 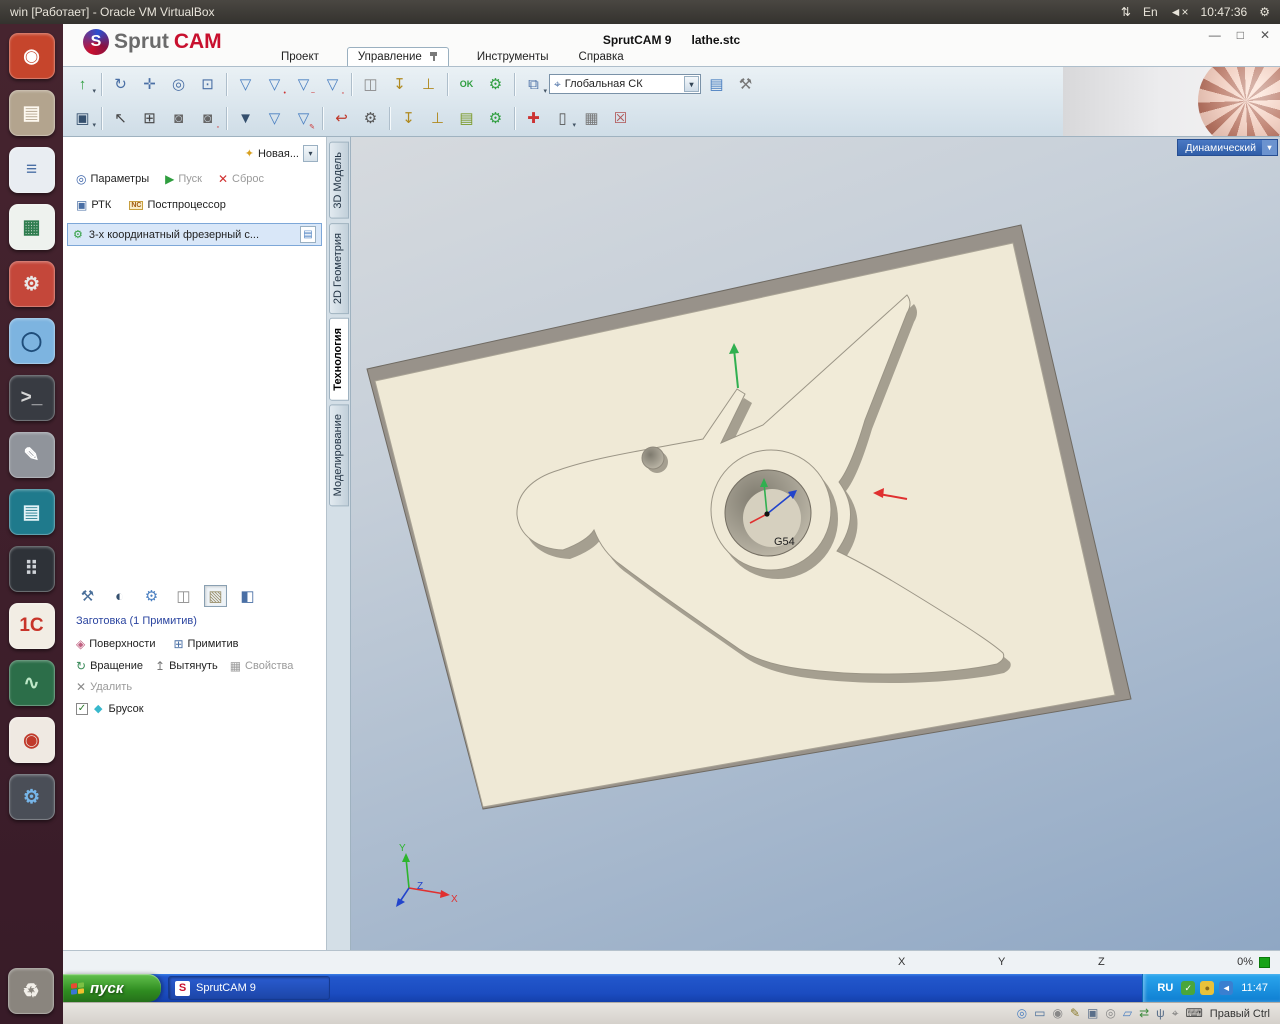 I want to click on launcher-dash: ◉, so click(x=31, y=56).